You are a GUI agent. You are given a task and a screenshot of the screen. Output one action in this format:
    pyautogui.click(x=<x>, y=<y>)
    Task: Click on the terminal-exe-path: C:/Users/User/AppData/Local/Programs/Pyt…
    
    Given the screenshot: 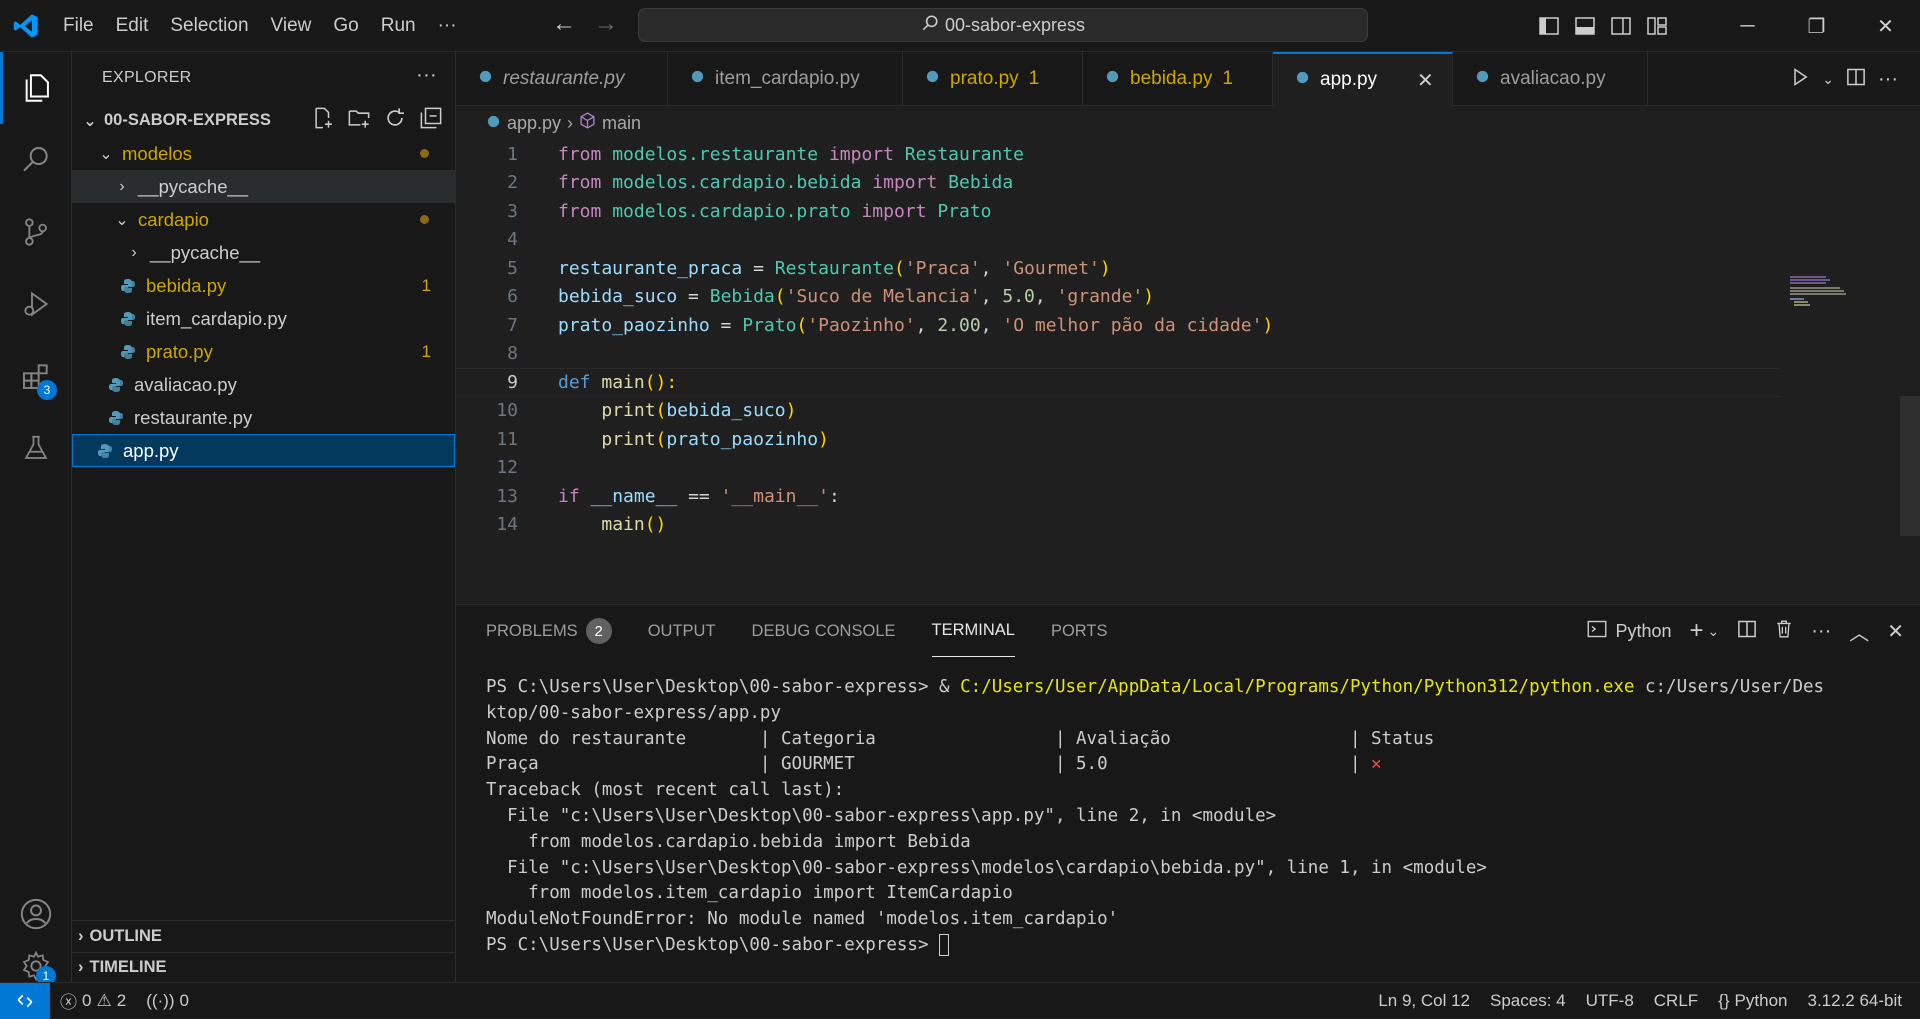 What is the action you would take?
    pyautogui.click(x=1297, y=687)
    